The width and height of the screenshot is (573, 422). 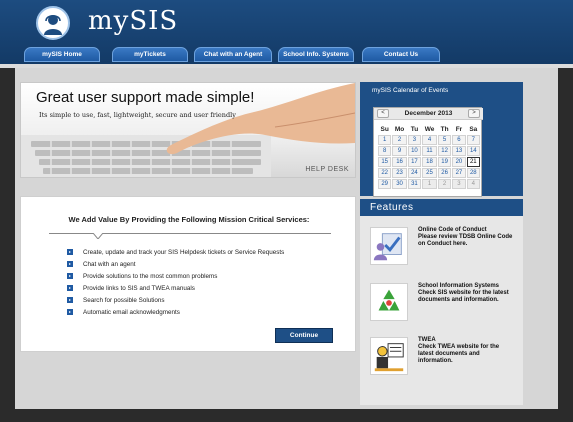 What do you see at coordinates (452, 230) in the screenshot?
I see `feature-title: Online Code of Conduct` at bounding box center [452, 230].